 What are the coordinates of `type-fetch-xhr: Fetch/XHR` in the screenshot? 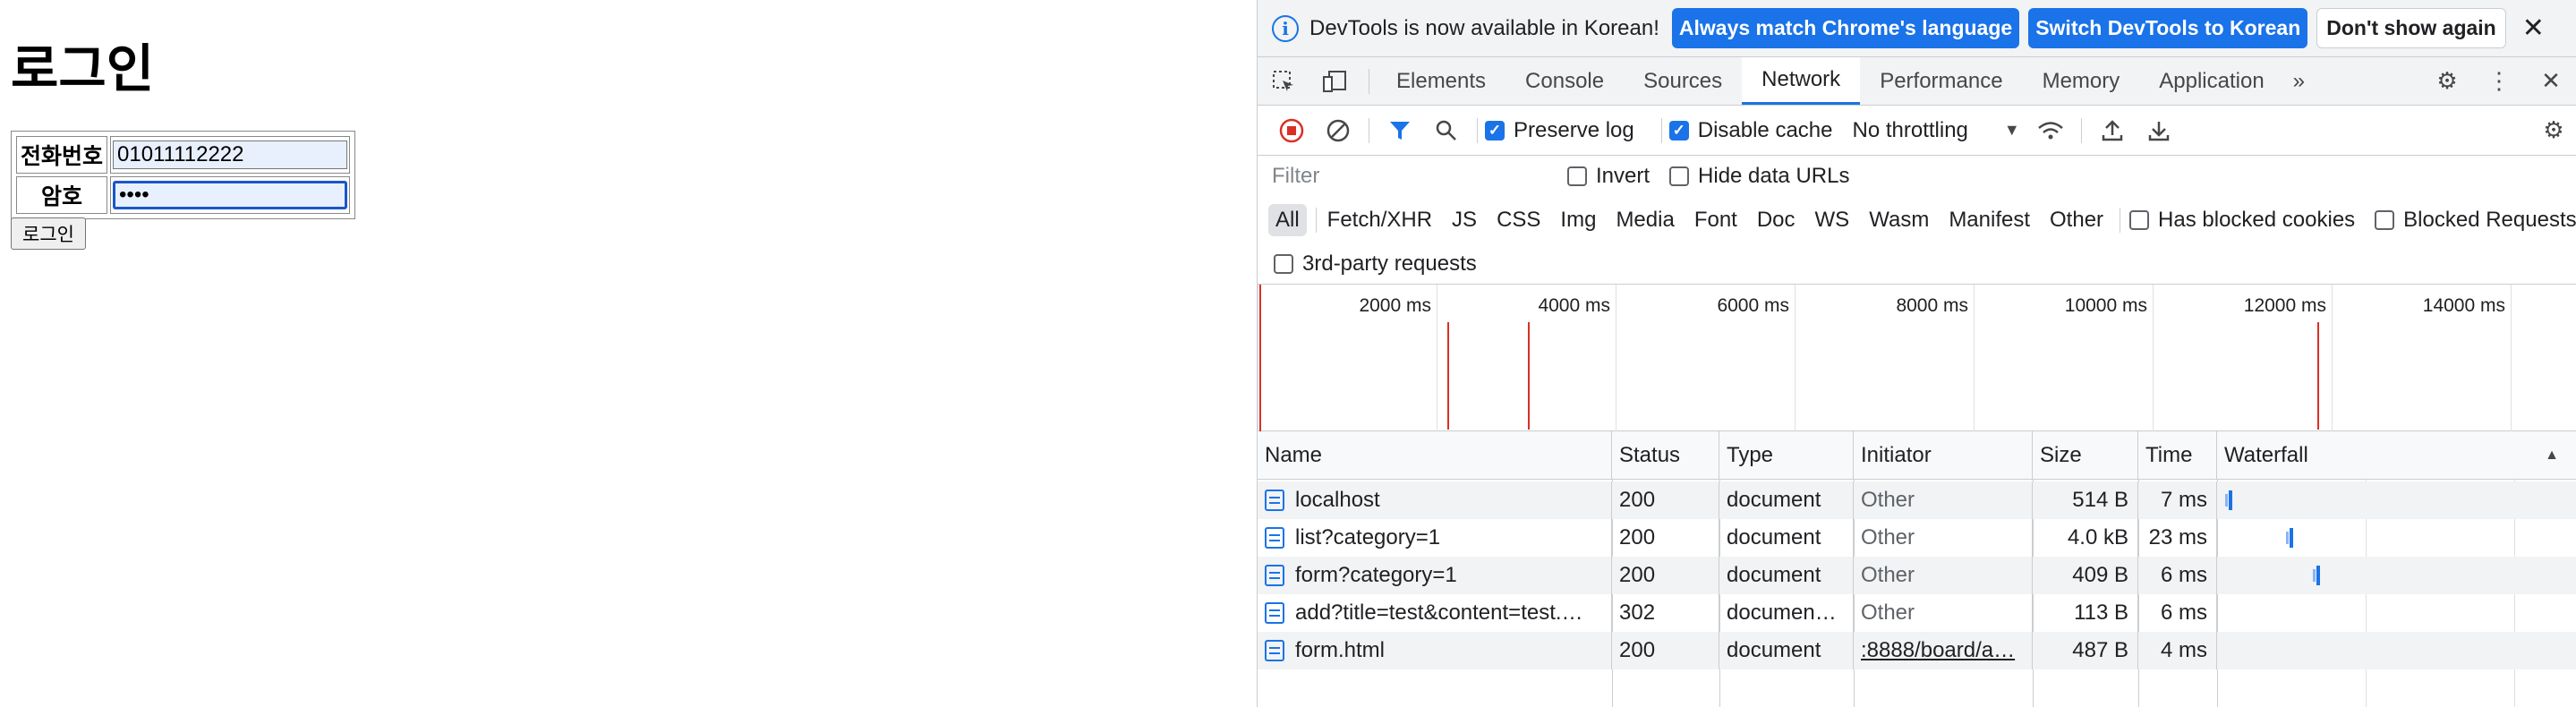 It's located at (1379, 220).